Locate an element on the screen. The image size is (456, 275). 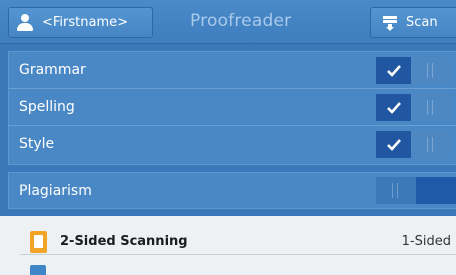
setting-label: Grammar is located at coordinates (52, 70).